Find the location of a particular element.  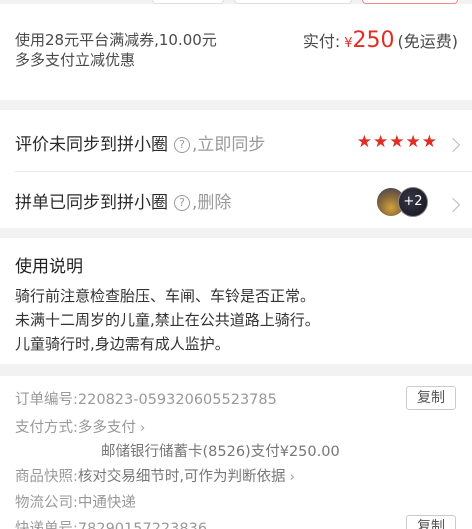

rating-stars: ★★★★★ is located at coordinates (397, 142).